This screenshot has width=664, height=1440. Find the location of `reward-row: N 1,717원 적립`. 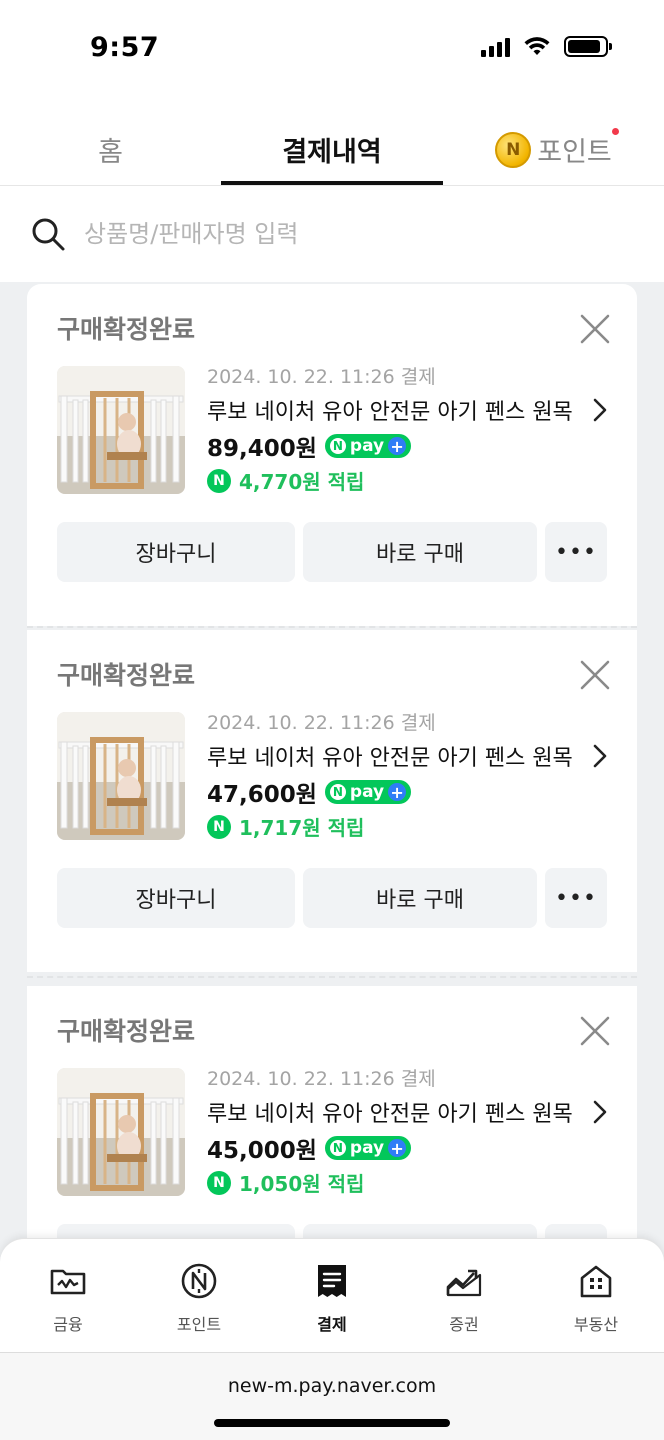

reward-row: N 1,717원 적립 is located at coordinates (285, 826).